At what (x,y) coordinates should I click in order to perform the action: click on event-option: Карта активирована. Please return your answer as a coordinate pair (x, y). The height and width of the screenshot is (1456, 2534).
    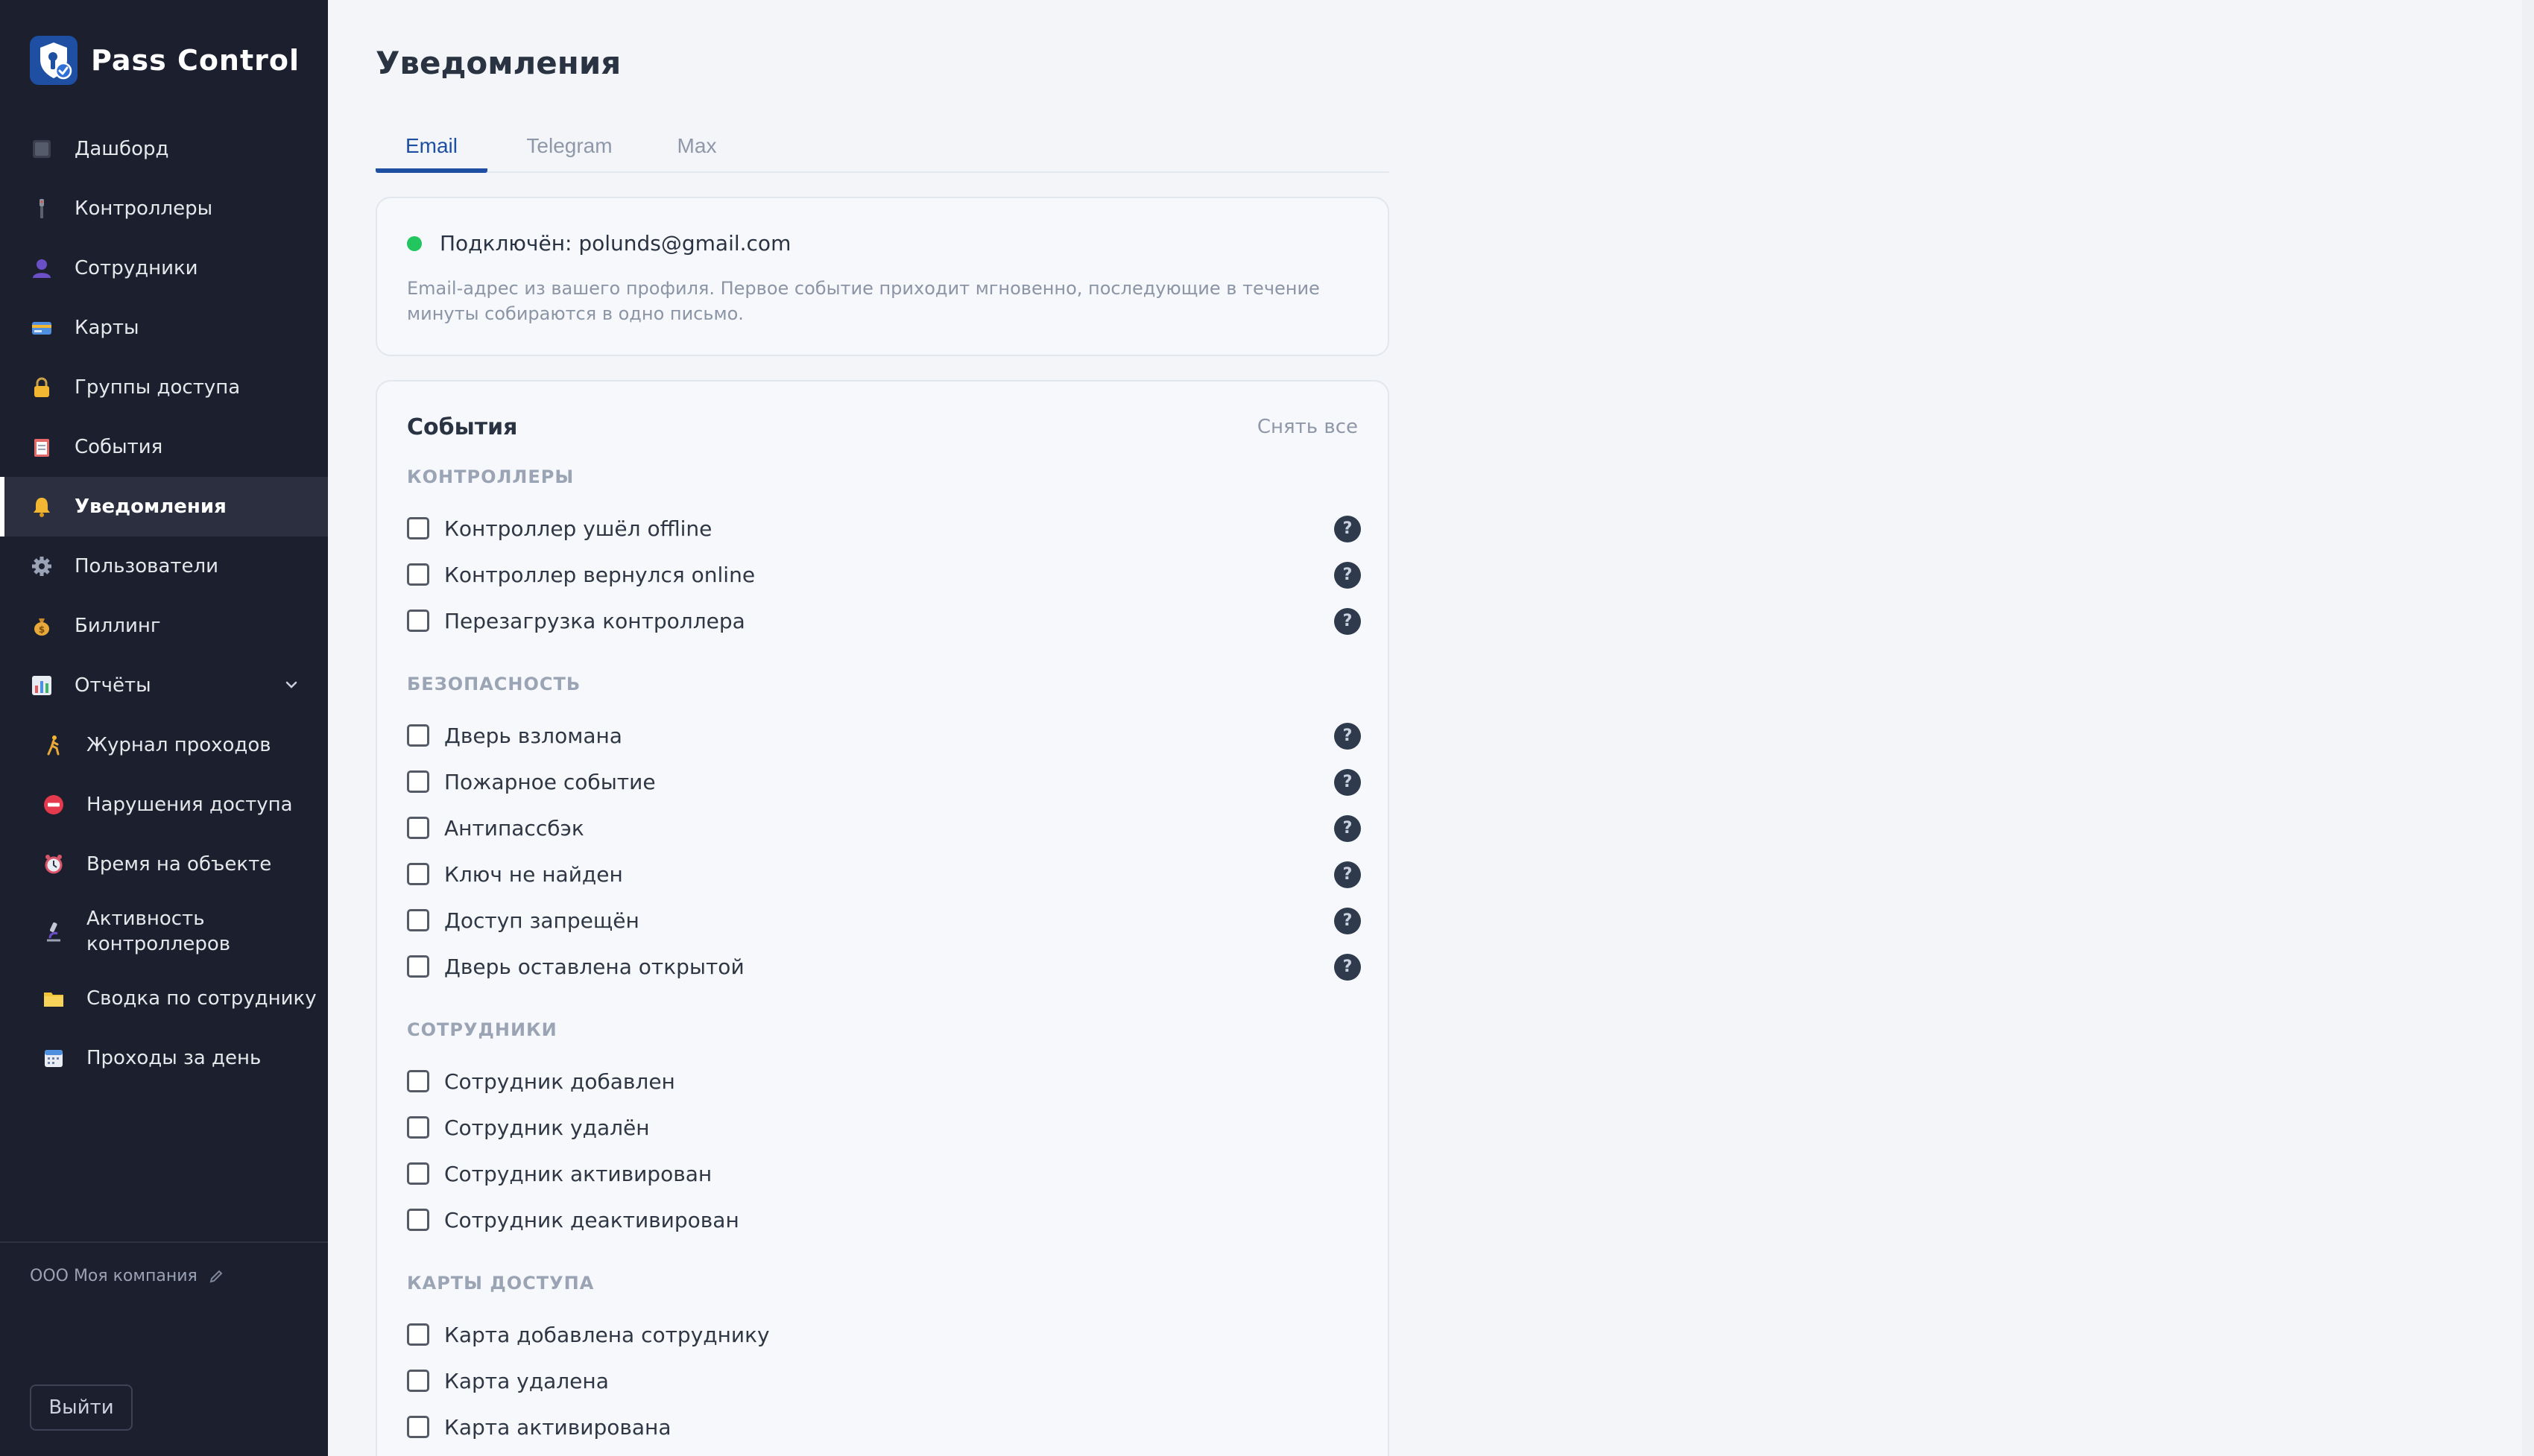
    Looking at the image, I should click on (884, 1427).